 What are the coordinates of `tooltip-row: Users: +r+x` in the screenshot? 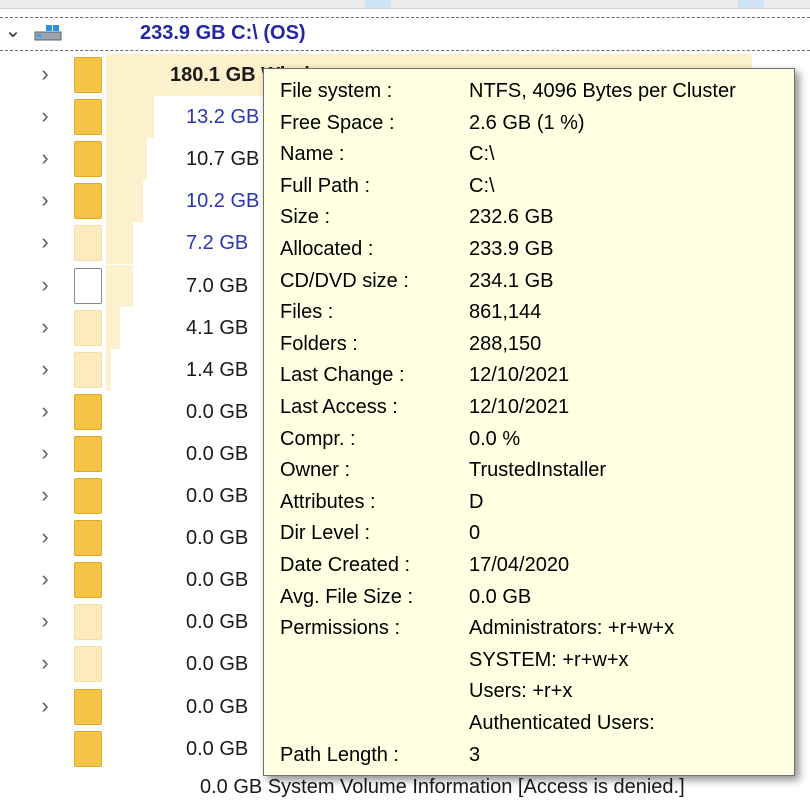 It's located at (529, 692).